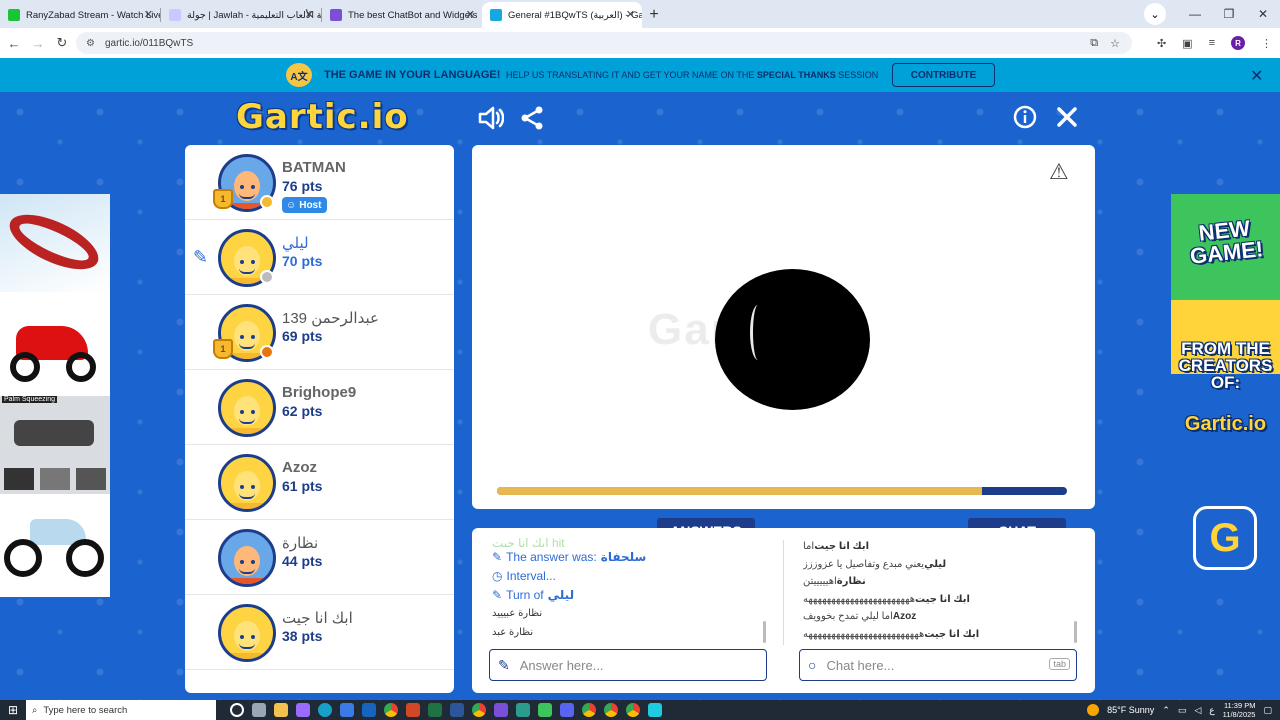 The image size is (1280, 720). I want to click on banner-close-icon: ✕, so click(1256, 76).